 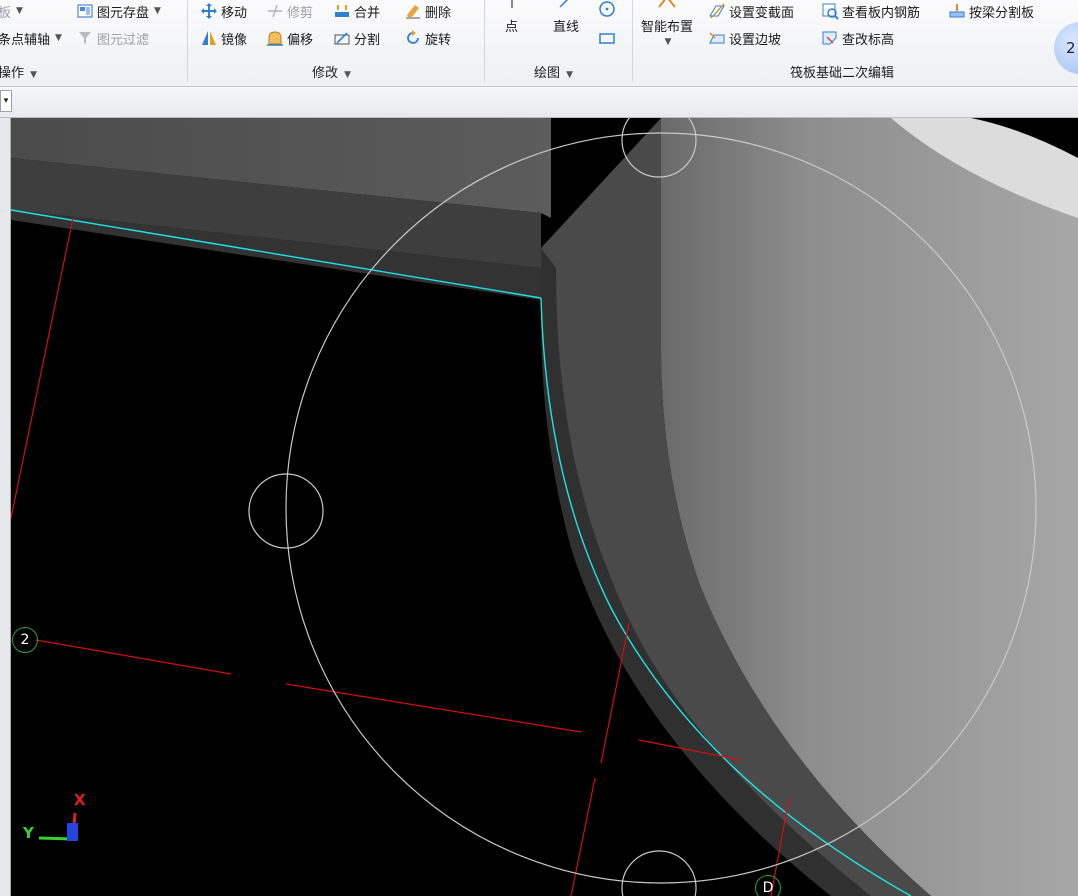 What do you see at coordinates (554, 73) in the screenshot?
I see `draw-group-label: 绘图 ▼` at bounding box center [554, 73].